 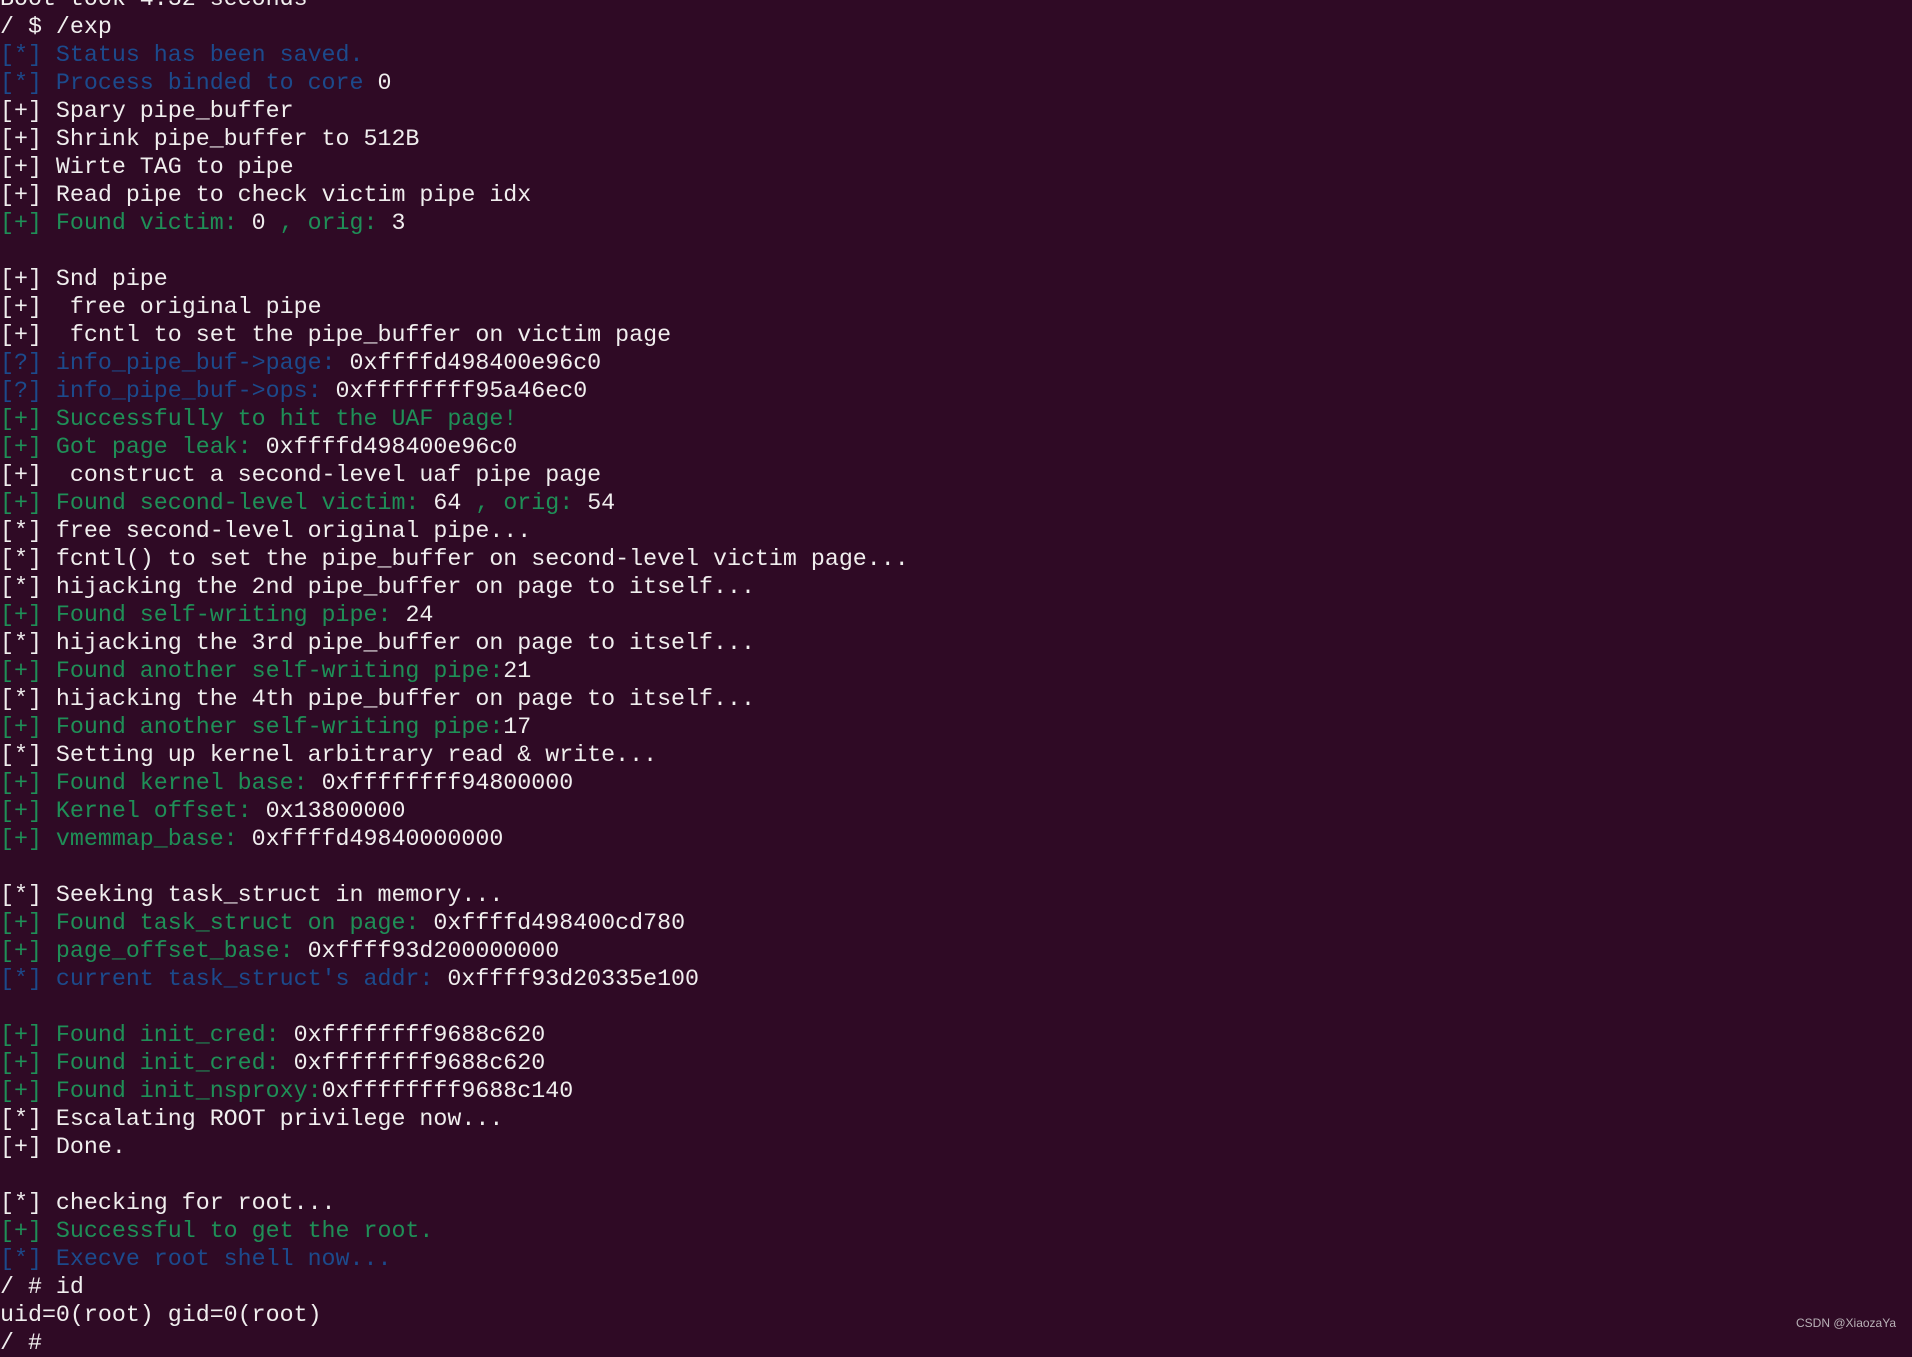 I want to click on line-segment: / # id, so click(x=42, y=1287).